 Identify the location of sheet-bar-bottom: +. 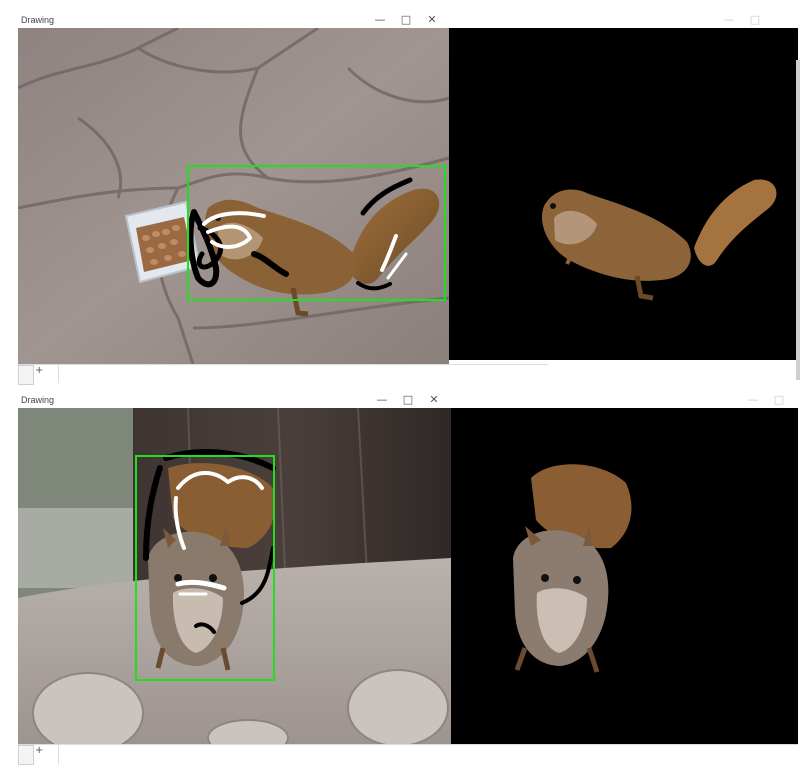
(408, 754).